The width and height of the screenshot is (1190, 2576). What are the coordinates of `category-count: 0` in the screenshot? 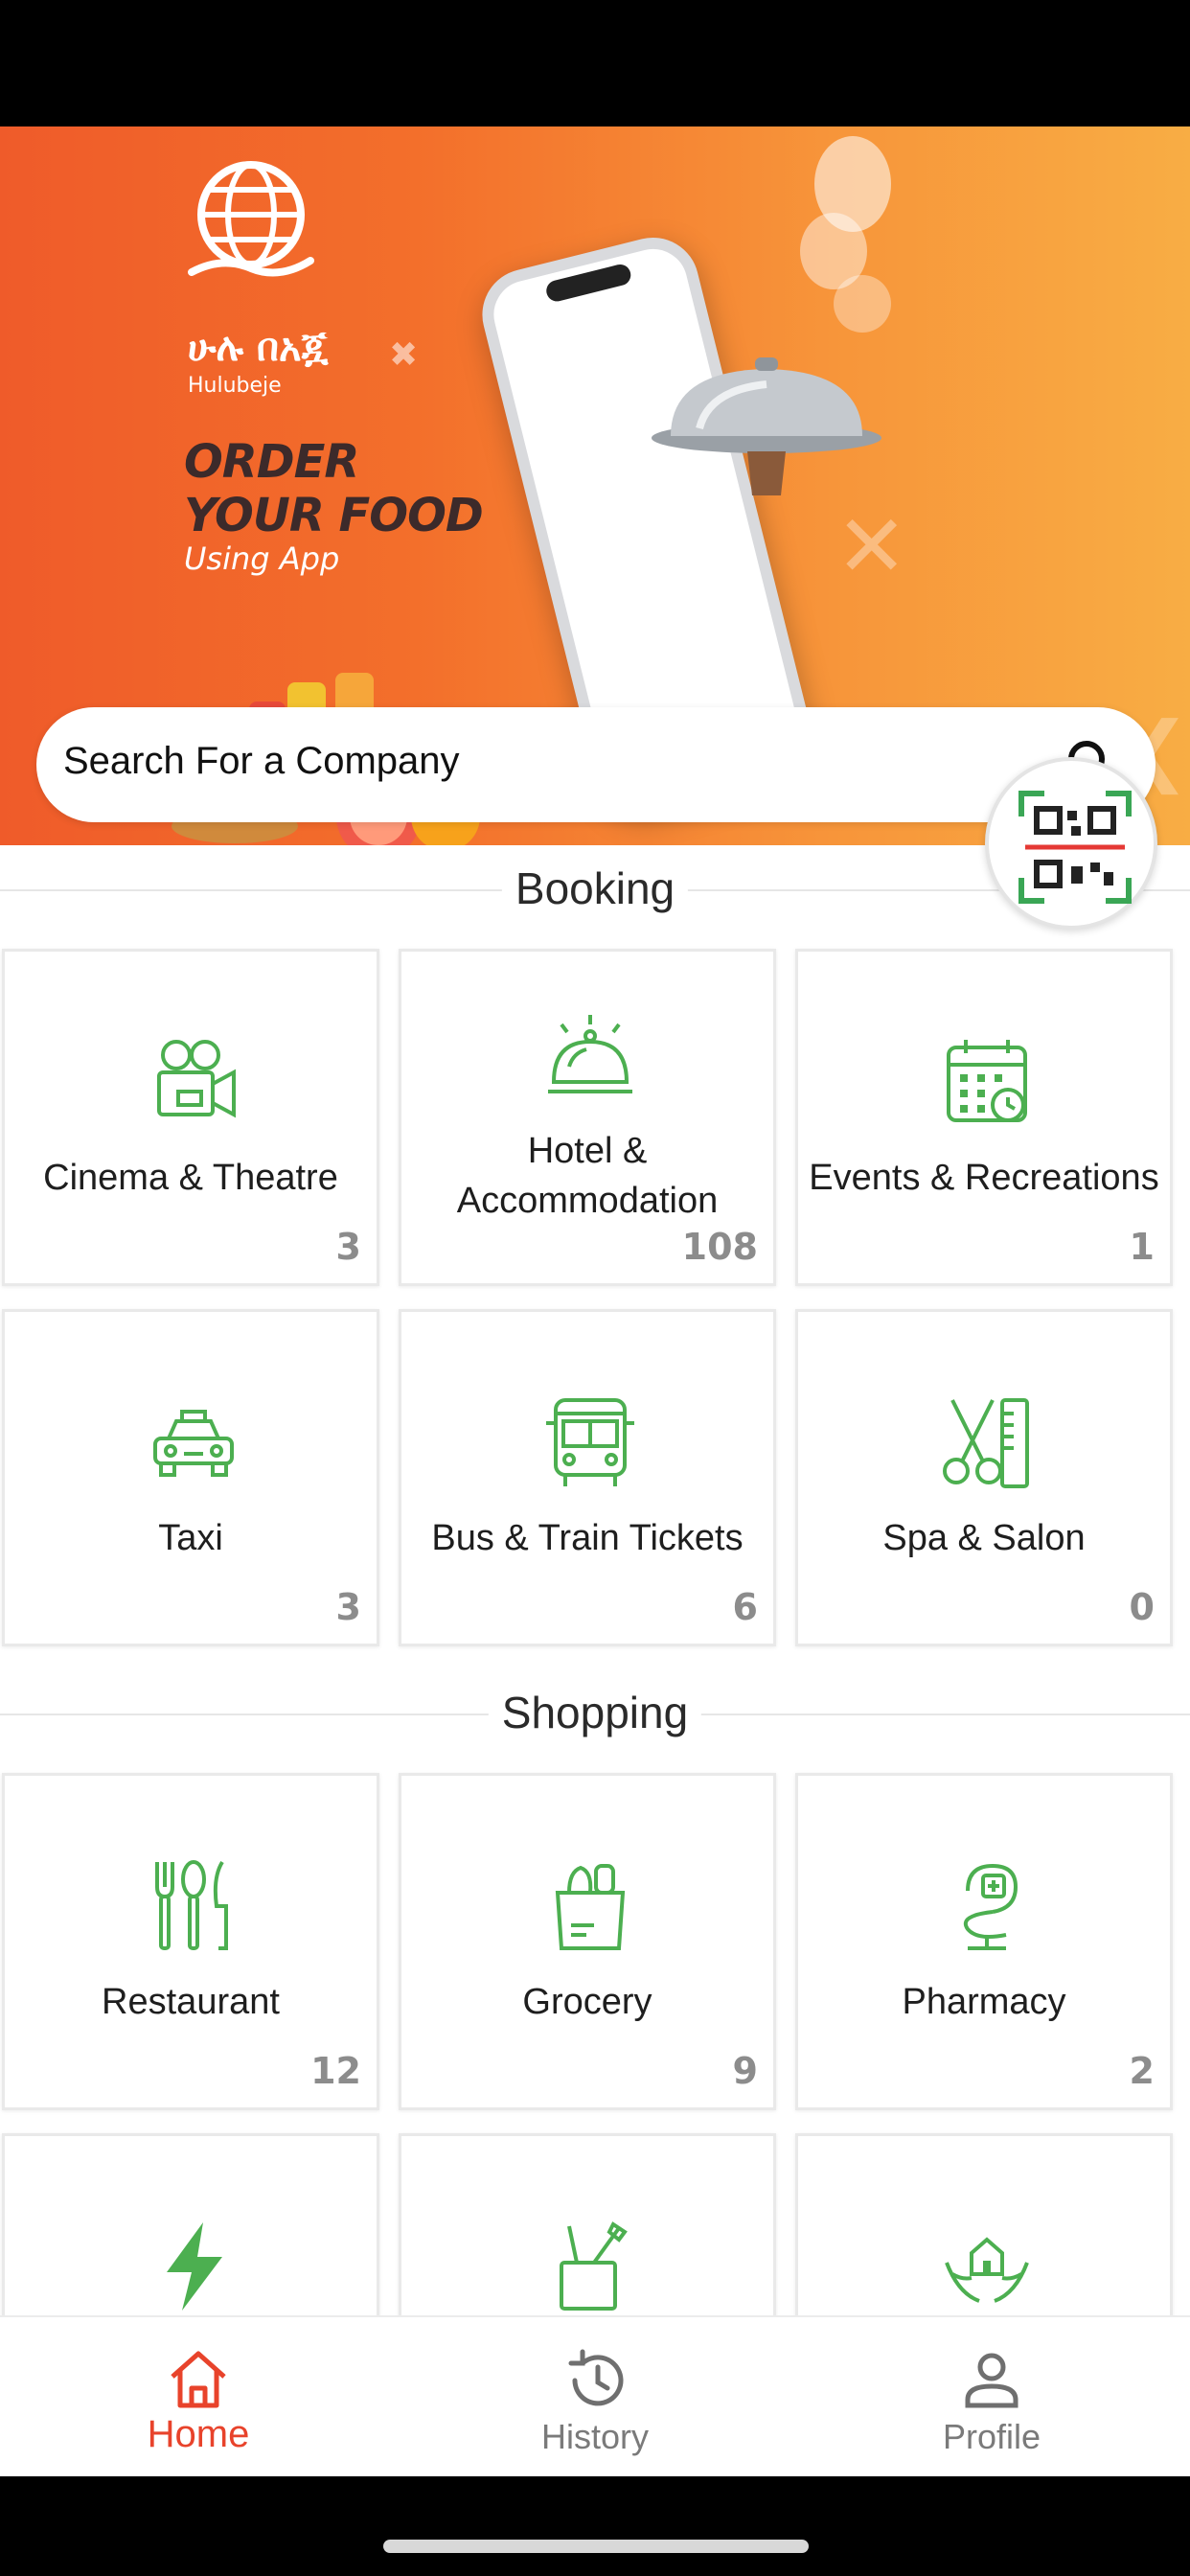 It's located at (1142, 1607).